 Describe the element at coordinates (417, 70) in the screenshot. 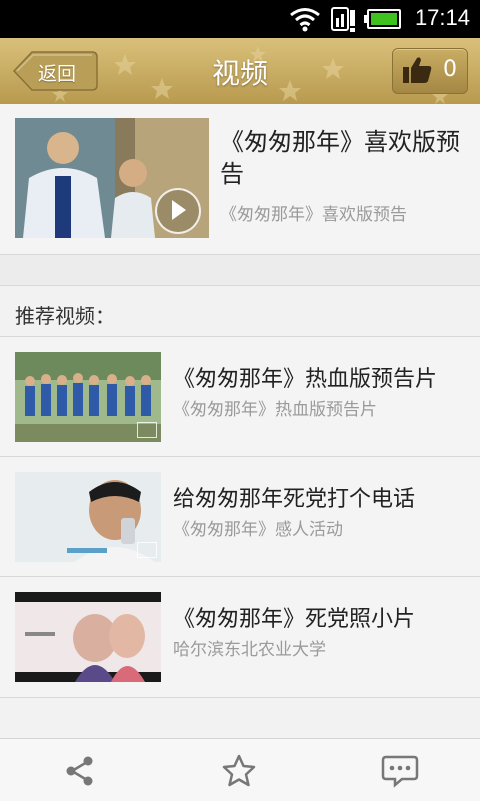

I see `thumbs-up-icon` at that location.